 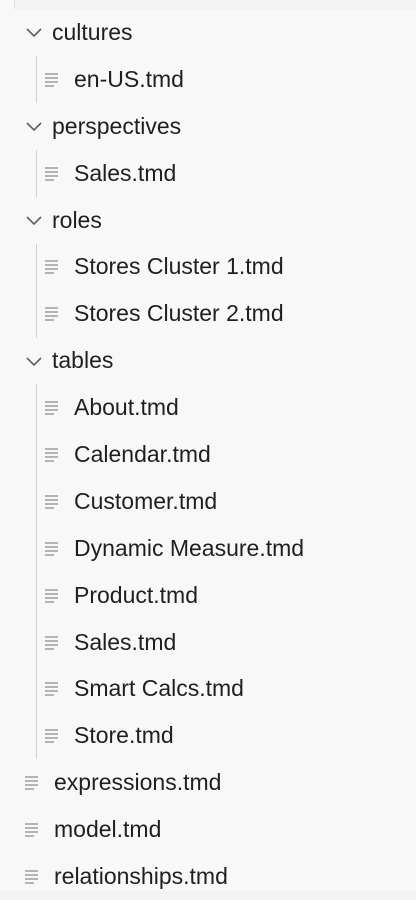 I want to click on folder-section-cultures: cultures en-US.tmd, so click(x=215, y=56).